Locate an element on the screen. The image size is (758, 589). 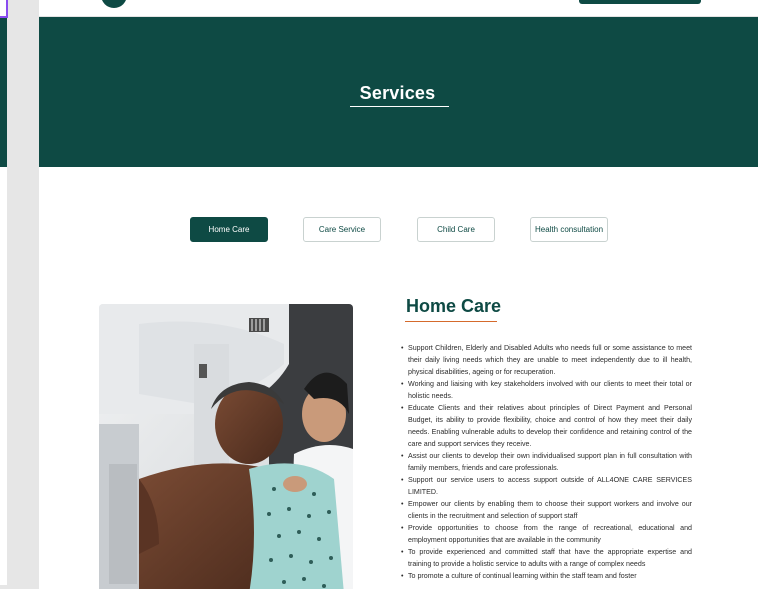
page-title: Services is located at coordinates (397, 93).